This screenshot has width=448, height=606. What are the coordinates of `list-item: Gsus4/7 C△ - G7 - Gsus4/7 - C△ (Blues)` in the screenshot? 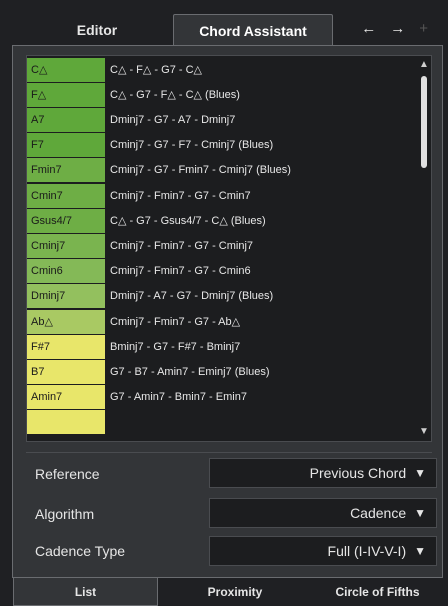 It's located at (223, 220).